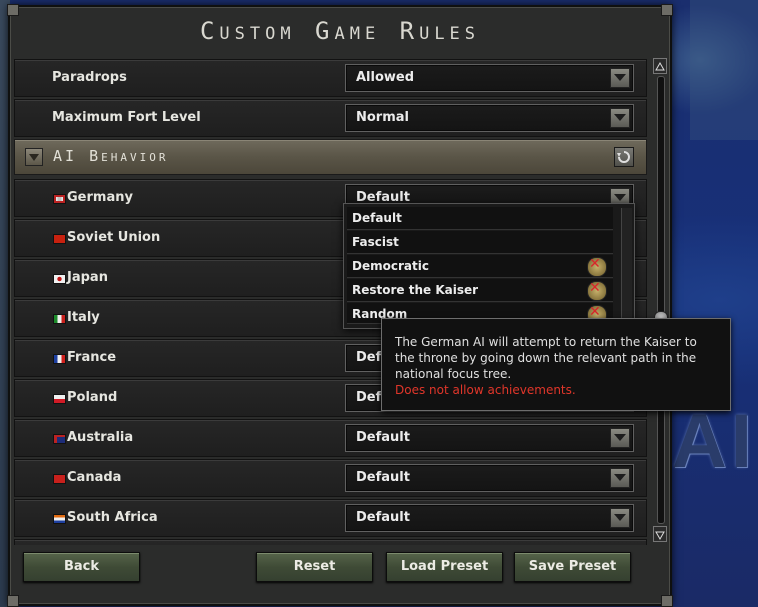  What do you see at coordinates (724, 70) in the screenshot?
I see `map-region` at bounding box center [724, 70].